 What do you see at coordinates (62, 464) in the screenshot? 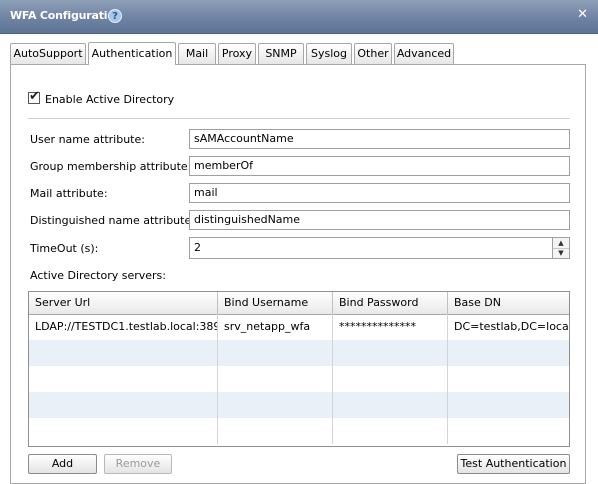
I see `add-button: Add` at bounding box center [62, 464].